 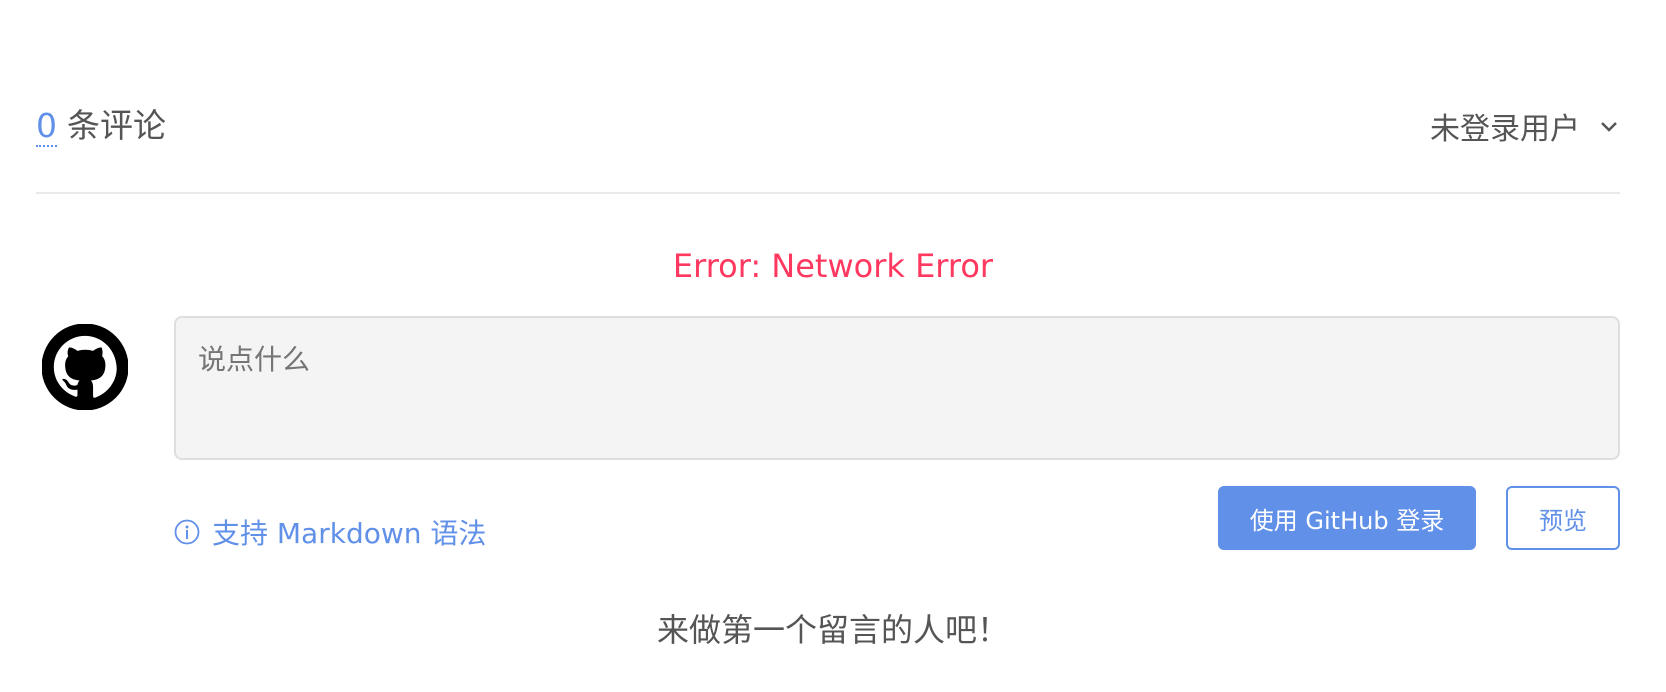 I want to click on user-menu: 未登录用户, so click(x=1525, y=126).